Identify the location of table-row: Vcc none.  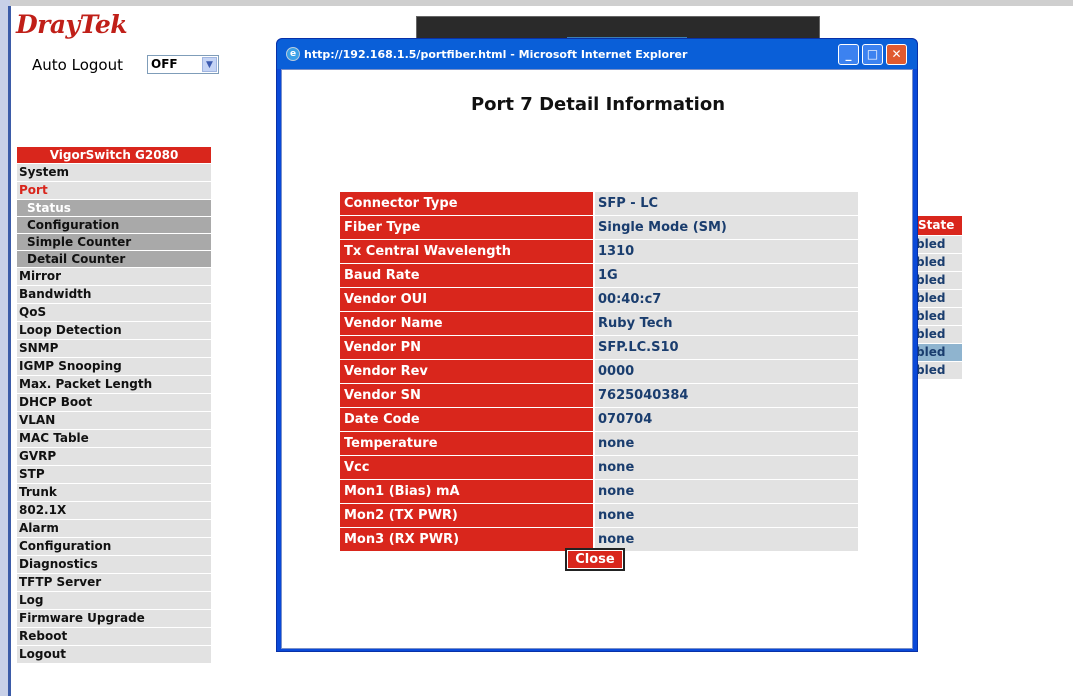
(599, 467).